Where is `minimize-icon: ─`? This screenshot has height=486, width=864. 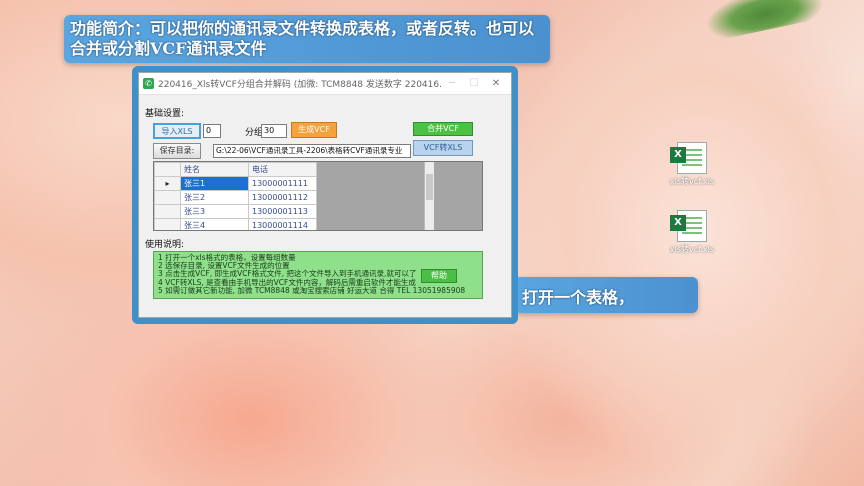
minimize-icon: ─ is located at coordinates (452, 83).